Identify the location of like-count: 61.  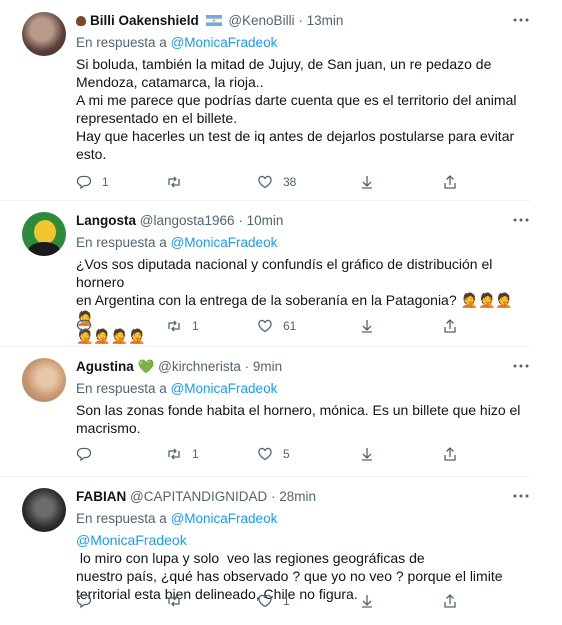
(290, 326).